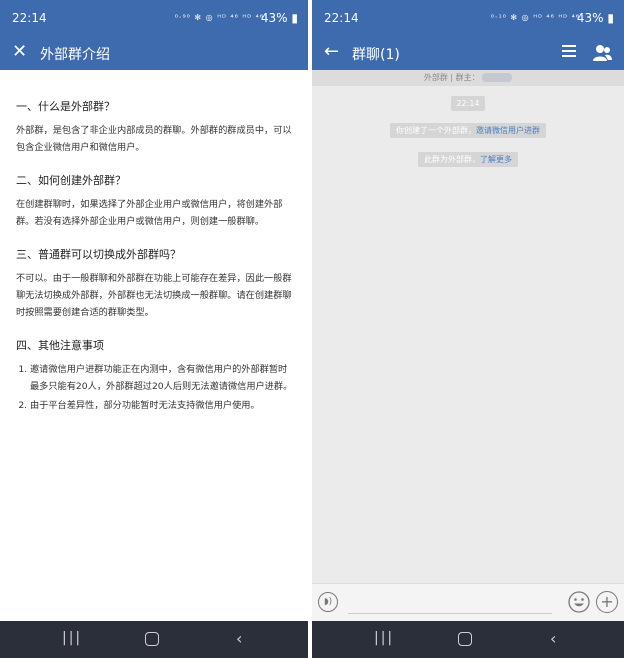 The height and width of the screenshot is (658, 624). I want to click on plus-icon: +, so click(607, 602).